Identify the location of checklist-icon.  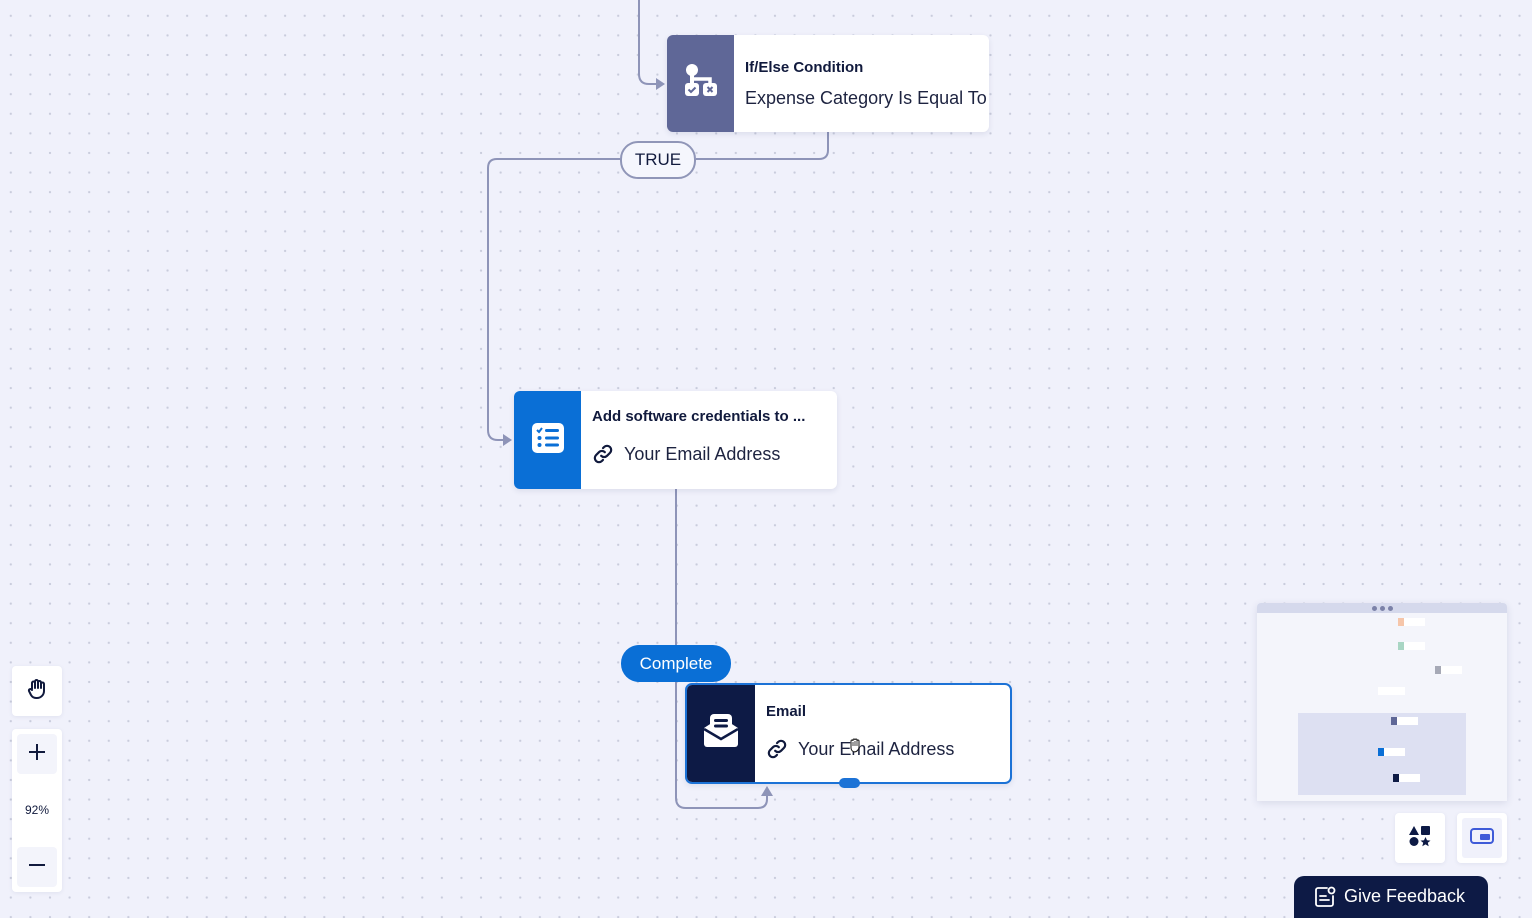
(547, 440).